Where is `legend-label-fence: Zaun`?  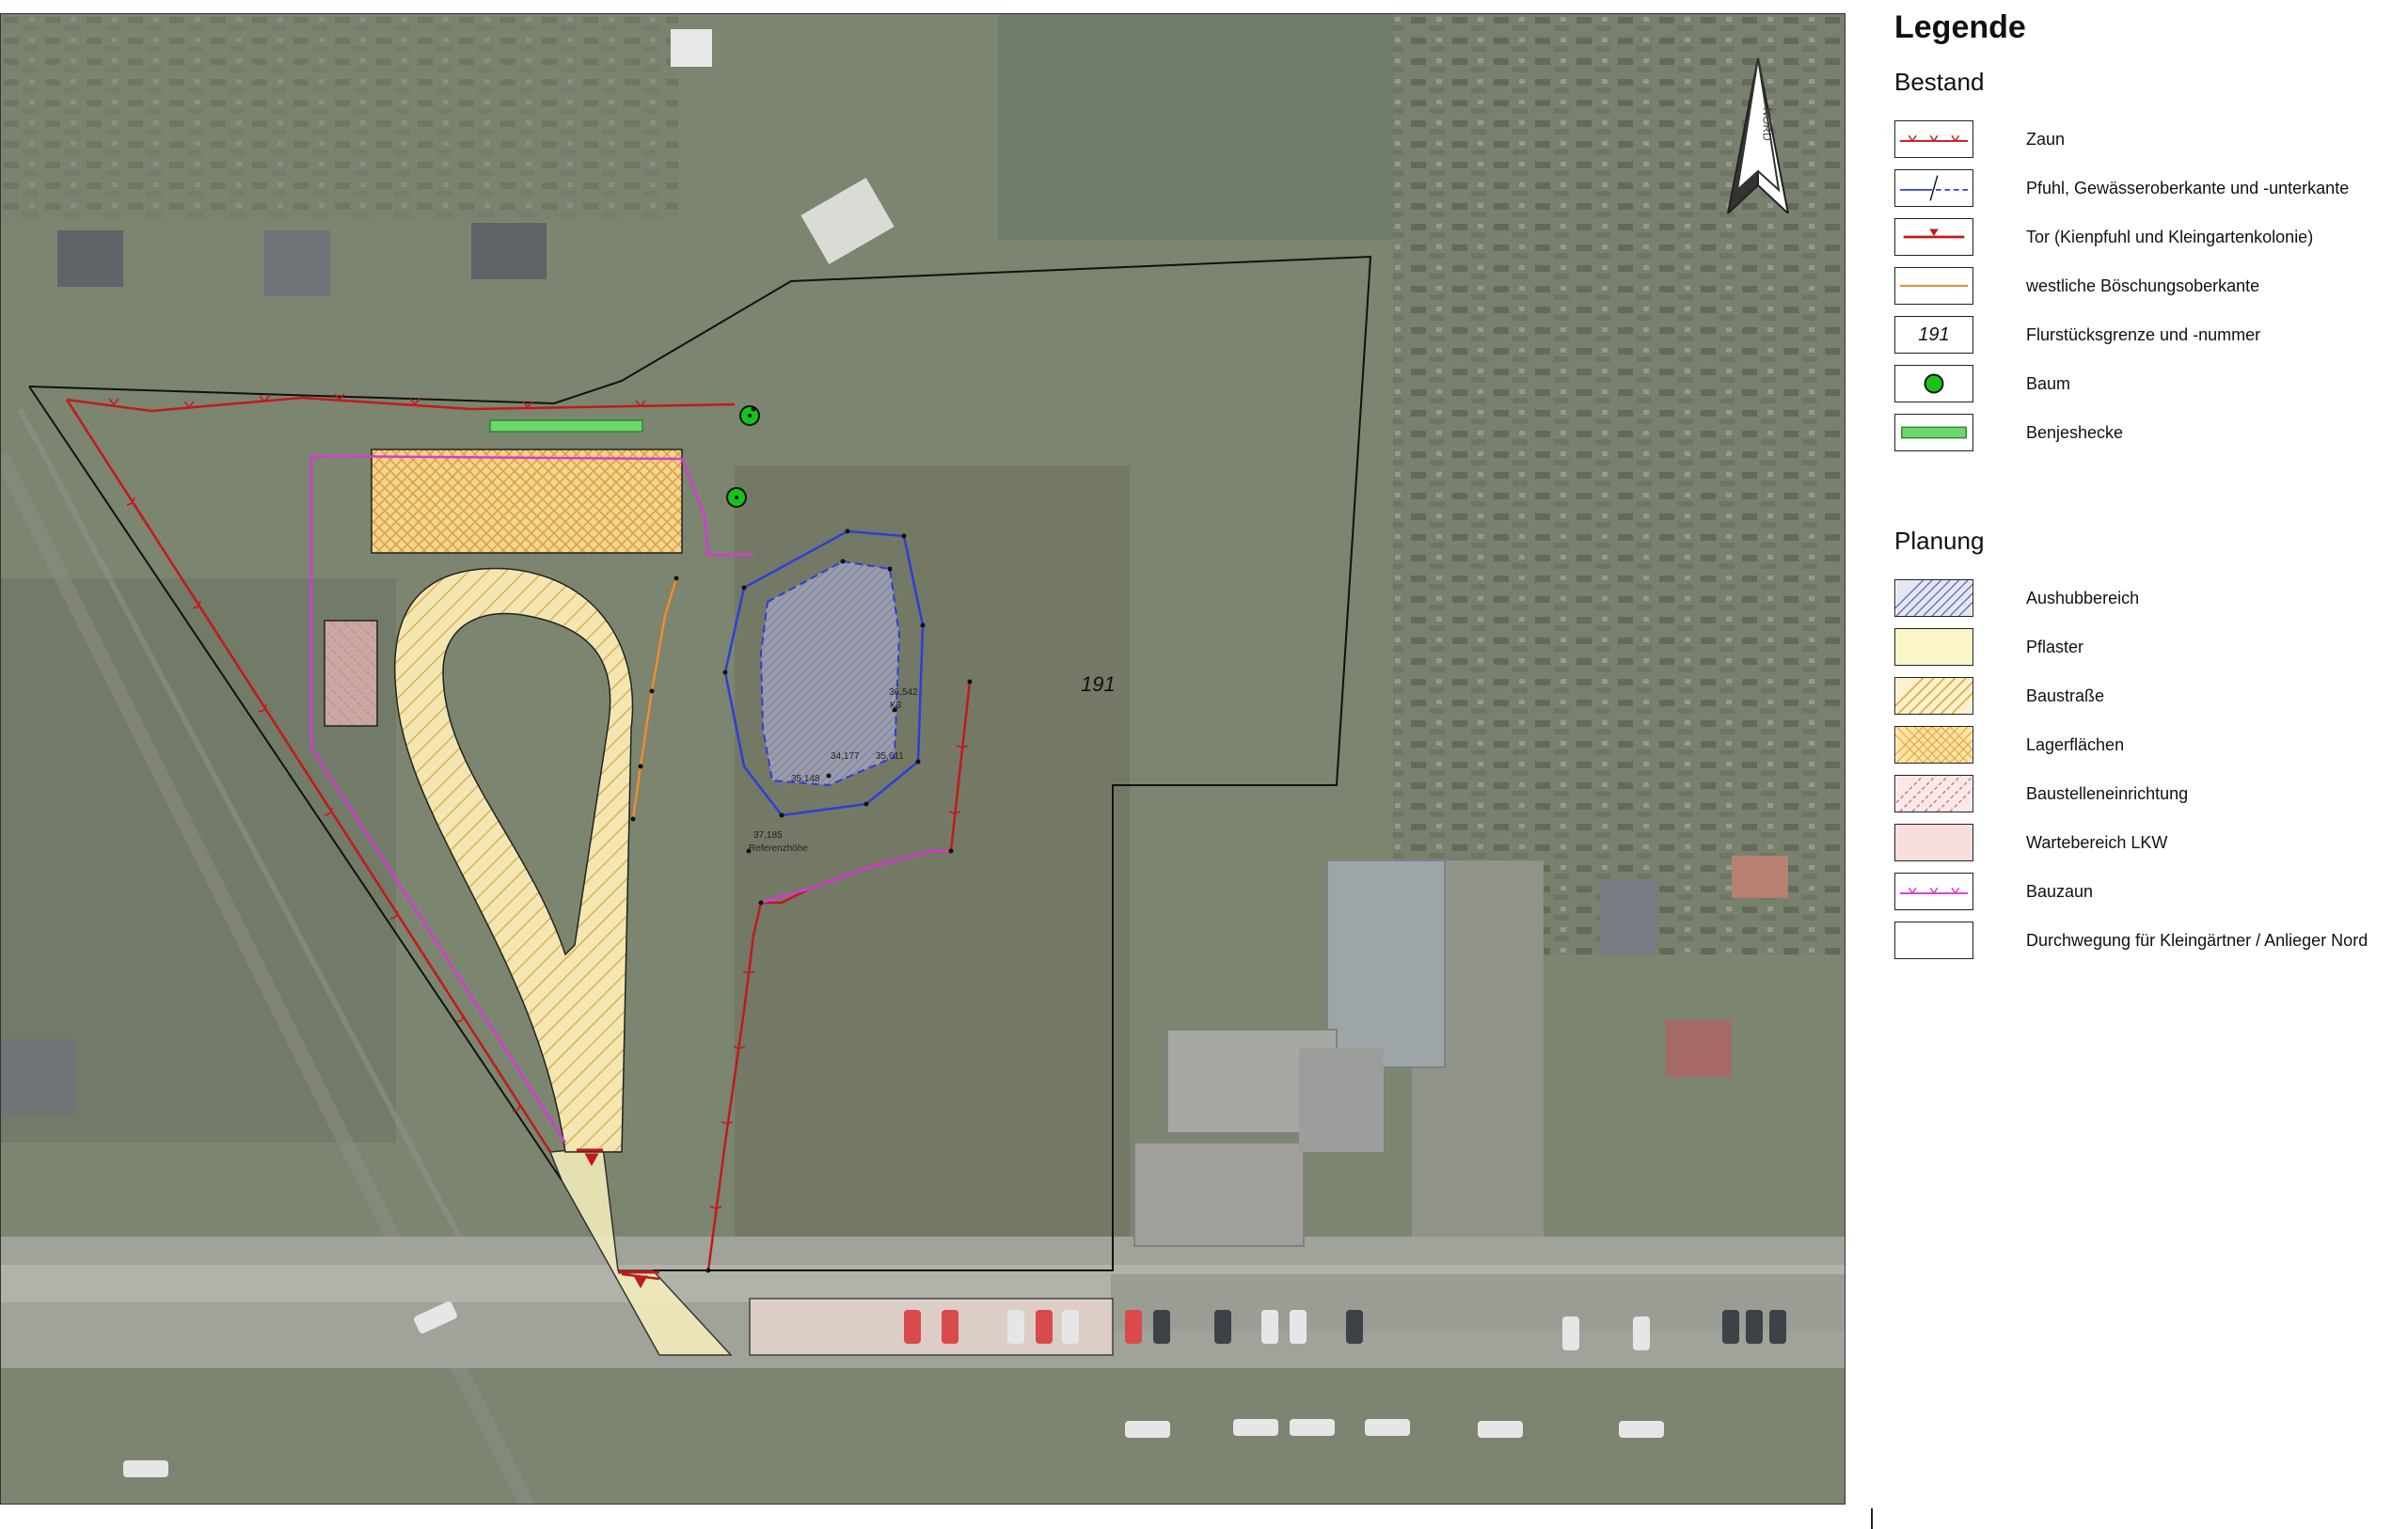 legend-label-fence: Zaun is located at coordinates (2046, 140).